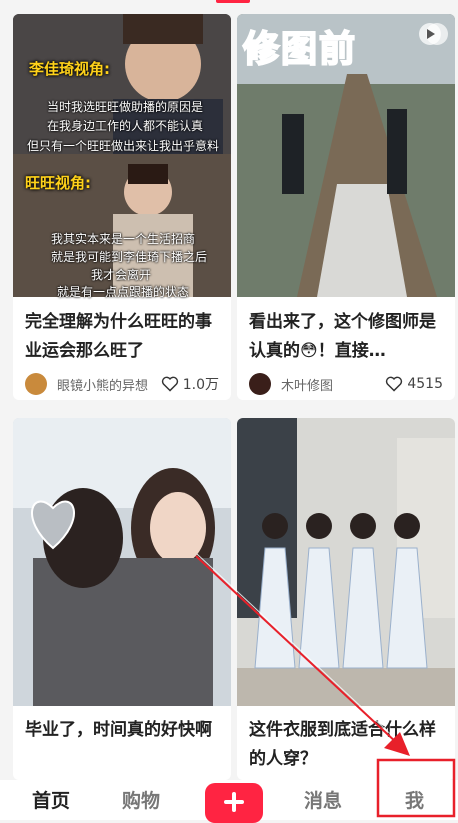 The width and height of the screenshot is (458, 823). What do you see at coordinates (333, 384) in the screenshot?
I see `author-name: 木叶修图` at bounding box center [333, 384].